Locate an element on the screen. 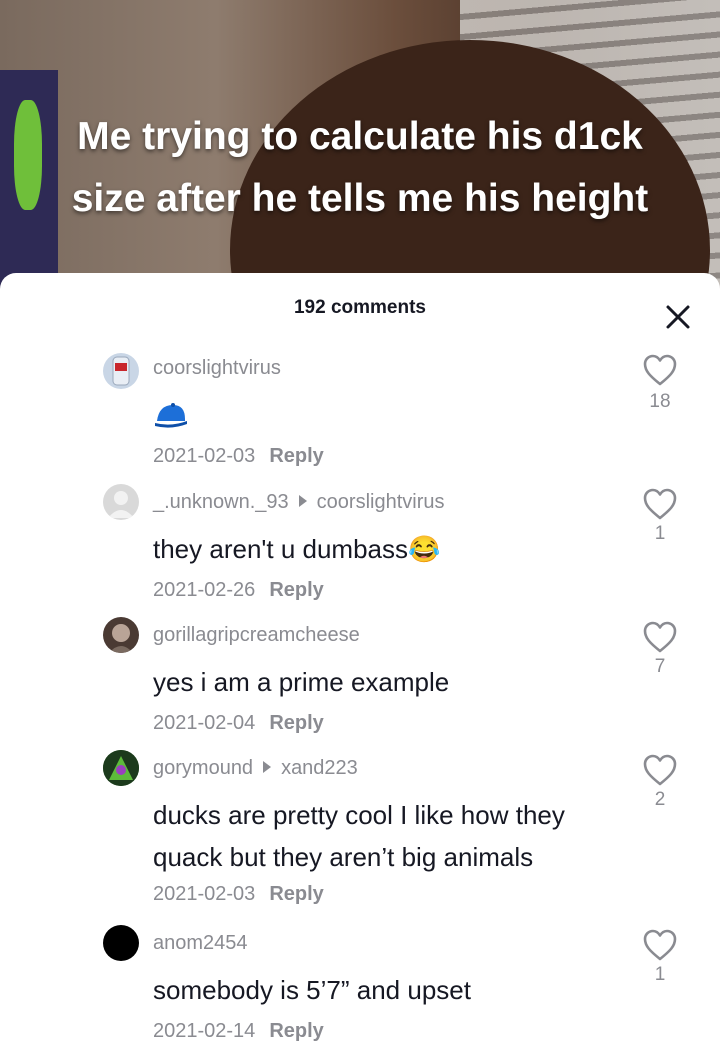 The width and height of the screenshot is (720, 1048). comment-item: coorslightvirus 2021-02-03 Reply 18 is located at coordinates (360, 409).